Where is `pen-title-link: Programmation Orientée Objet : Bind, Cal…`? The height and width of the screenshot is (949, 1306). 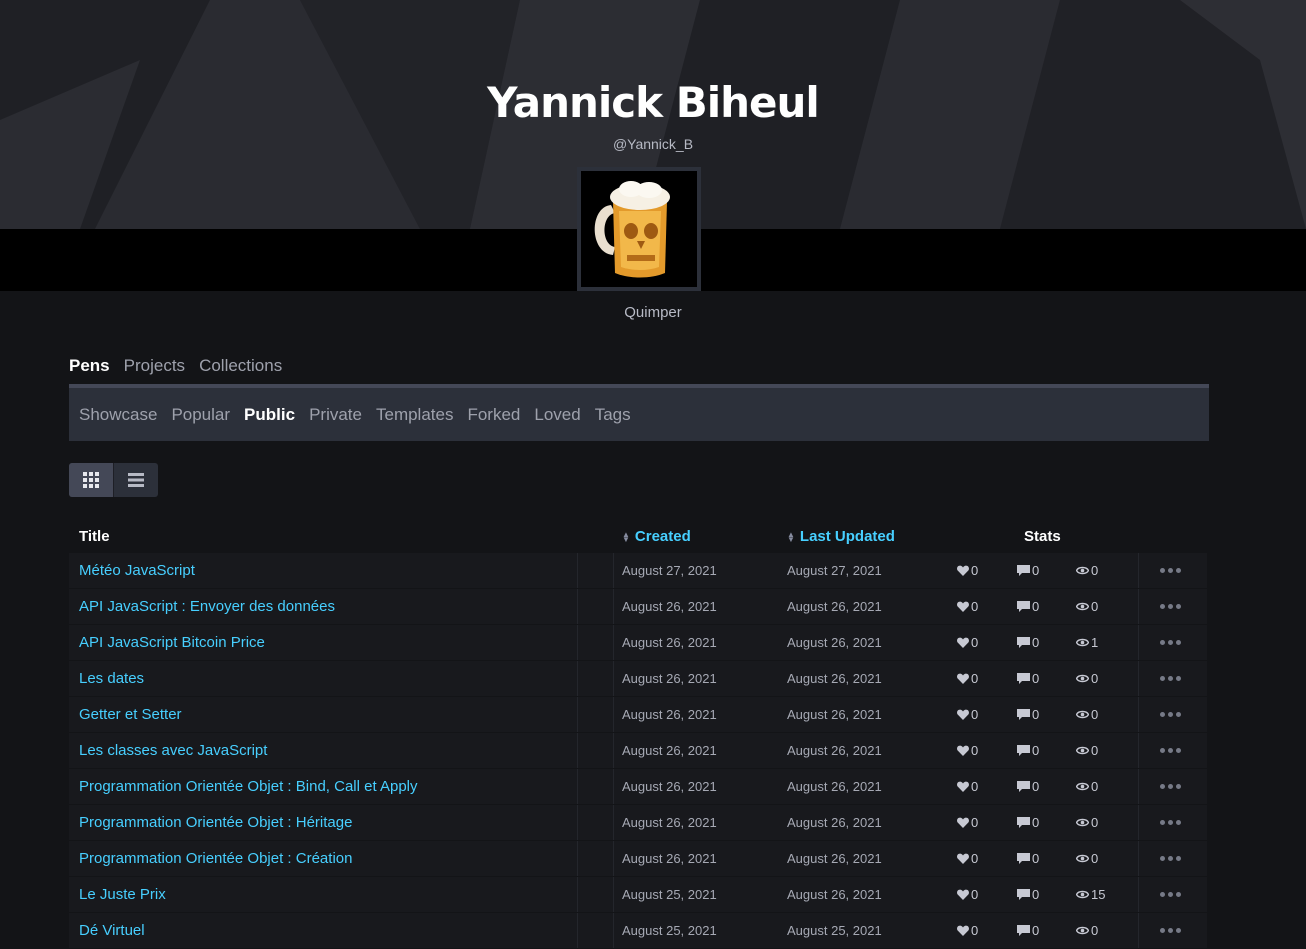
pen-title-link: Programmation Orientée Objet : Bind, Cal… is located at coordinates (248, 786).